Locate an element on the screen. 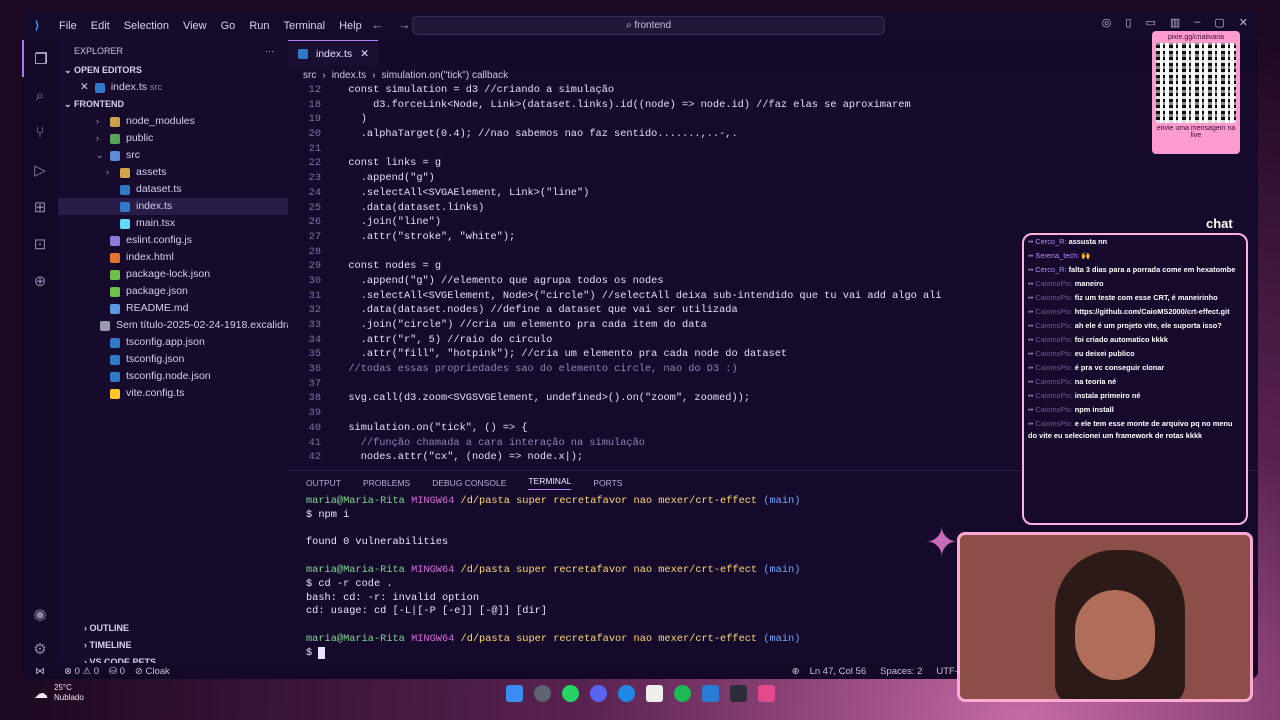  command-center-search: ⌕ frontend is located at coordinates (648, 25).